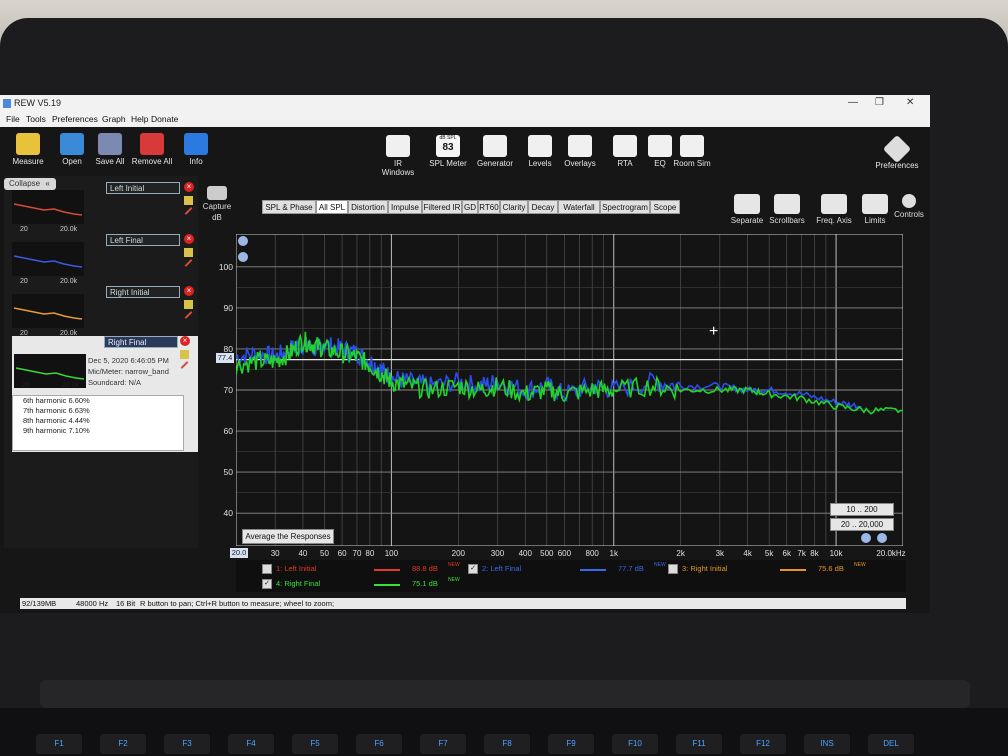 The image size is (1008, 756). Describe the element at coordinates (332, 207) in the screenshot. I see `tab-all-spl: All SPL` at that location.